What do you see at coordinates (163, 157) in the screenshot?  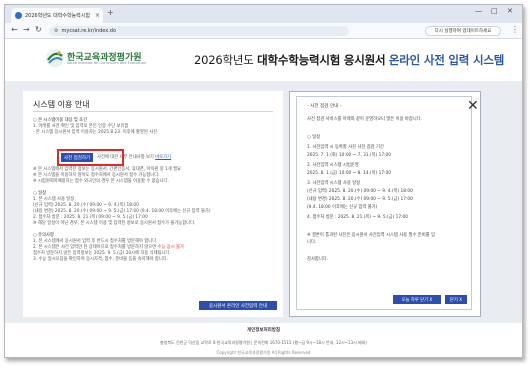 I see `details-link: 바로가기` at bounding box center [163, 157].